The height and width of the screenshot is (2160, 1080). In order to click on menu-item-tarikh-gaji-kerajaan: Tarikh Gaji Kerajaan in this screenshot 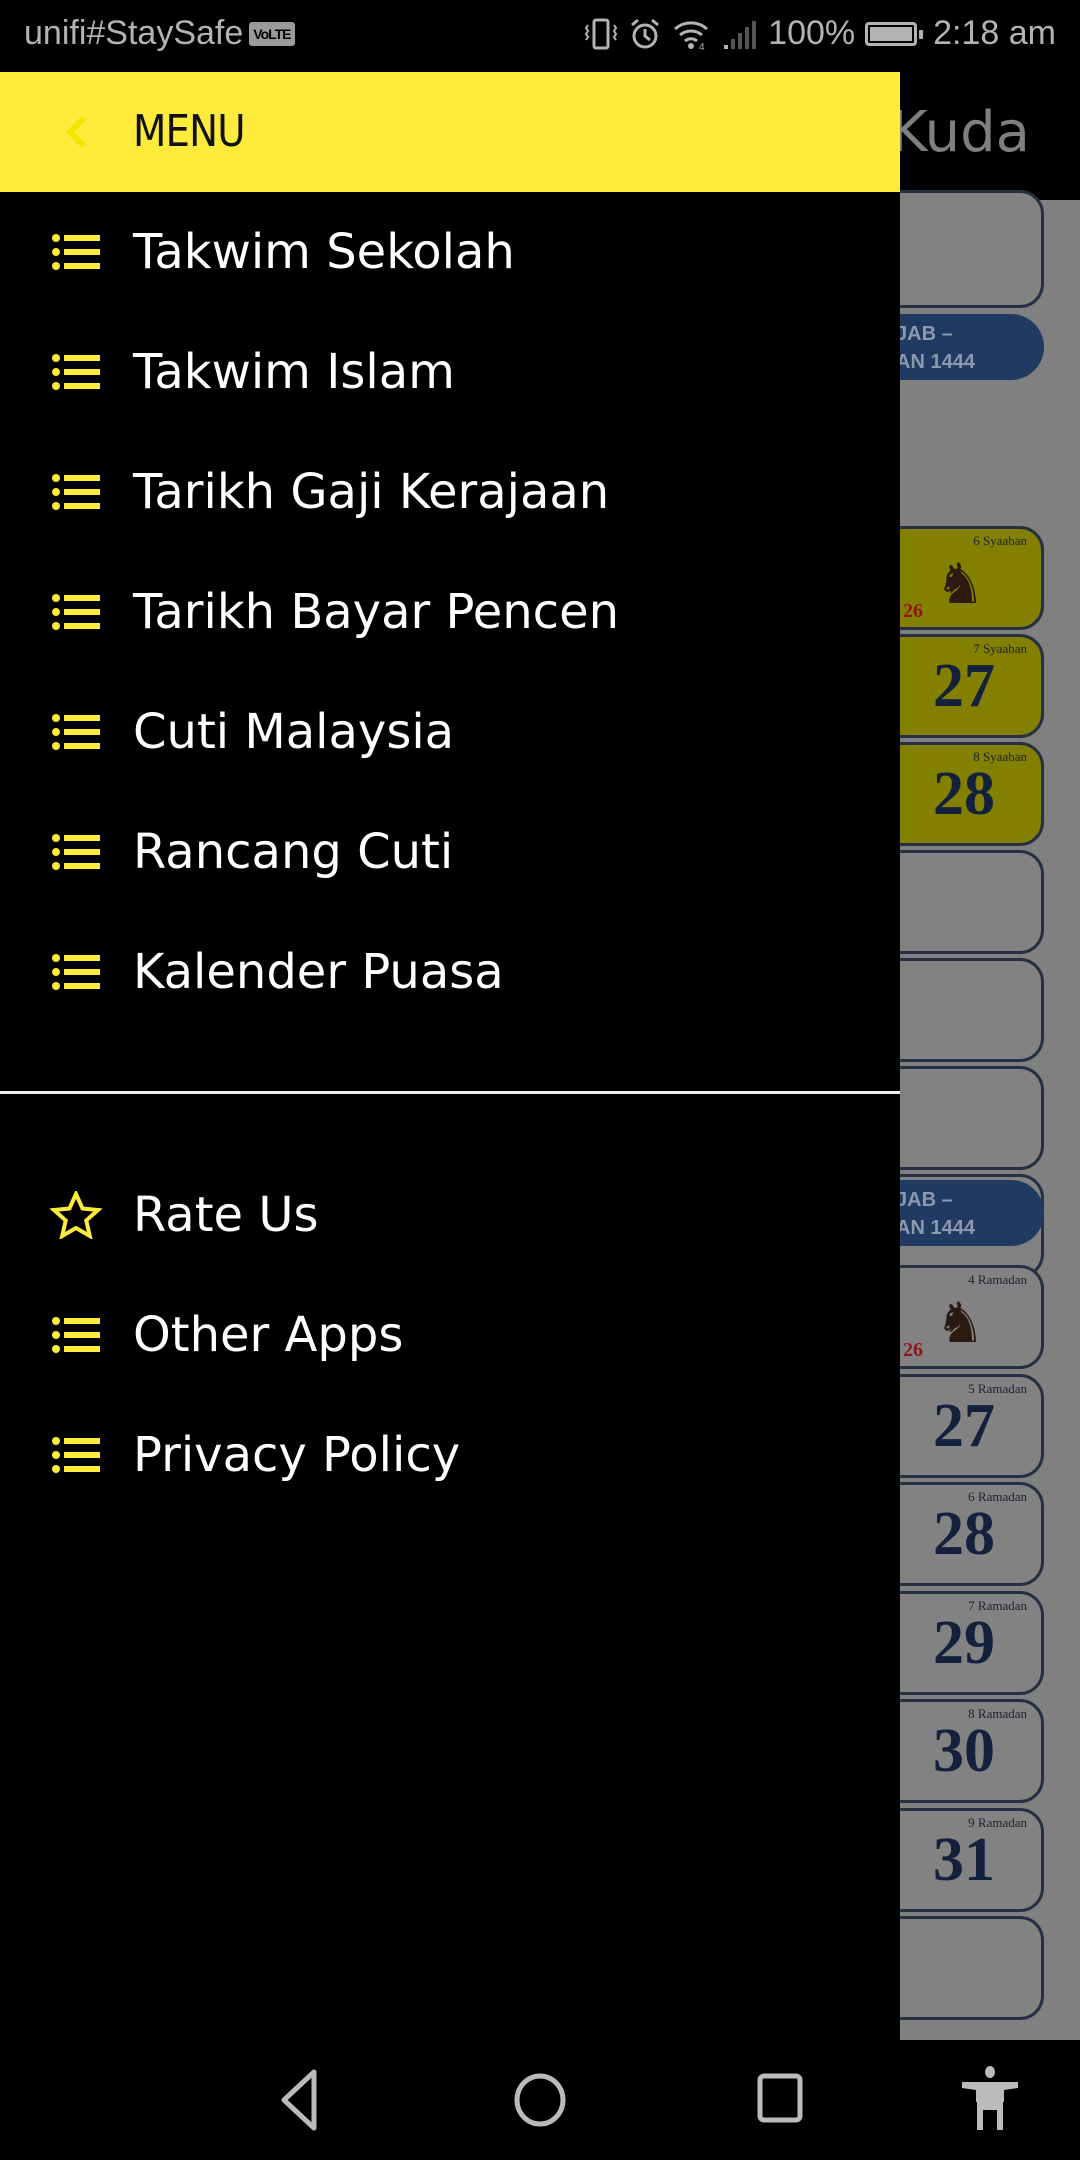, I will do `click(450, 492)`.